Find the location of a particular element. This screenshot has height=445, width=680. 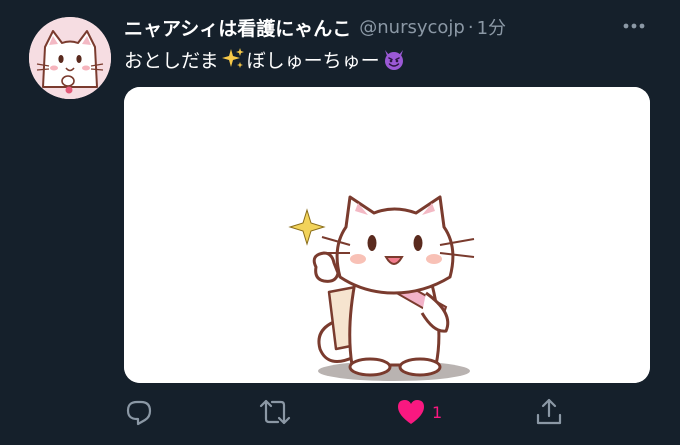

avatar is located at coordinates (70, 58).